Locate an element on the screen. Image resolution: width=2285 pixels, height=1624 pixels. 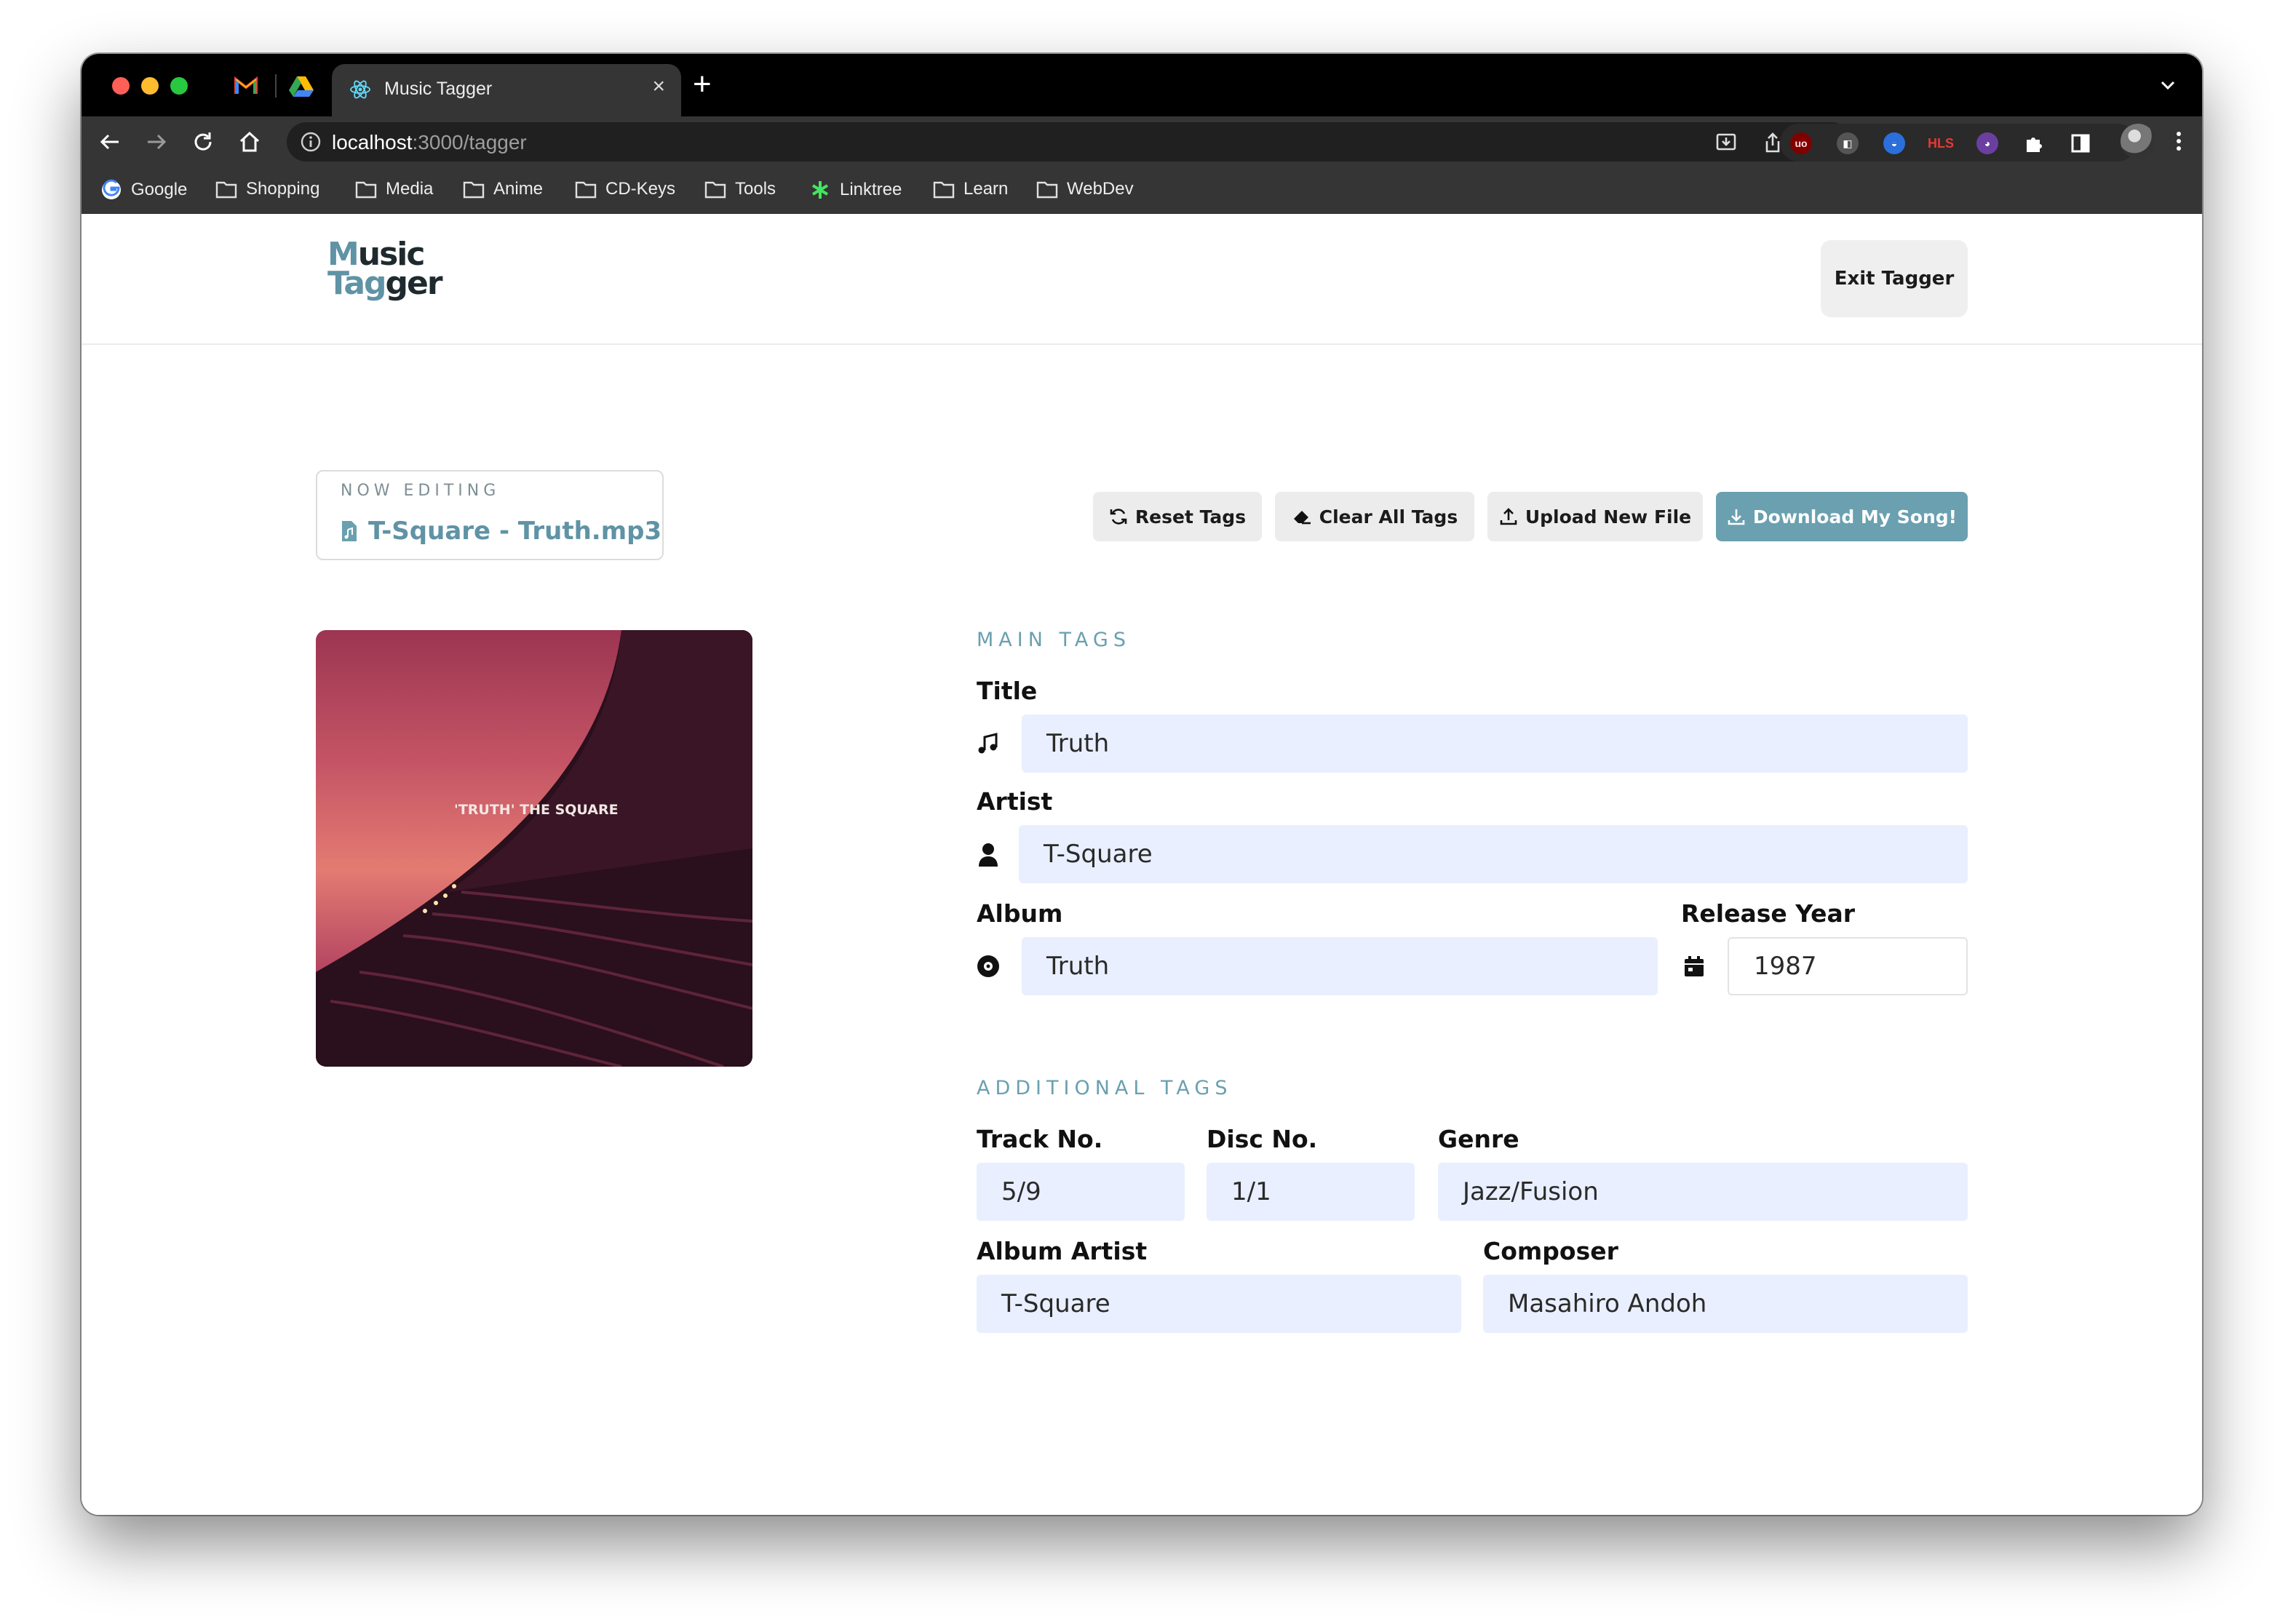
tab-title: Music Tagger is located at coordinates (438, 89).